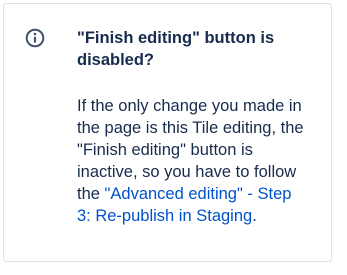 This screenshot has height=275, width=347. Describe the element at coordinates (176, 49) in the screenshot. I see `panel-title: "Finish editing" button is disabled?` at that location.